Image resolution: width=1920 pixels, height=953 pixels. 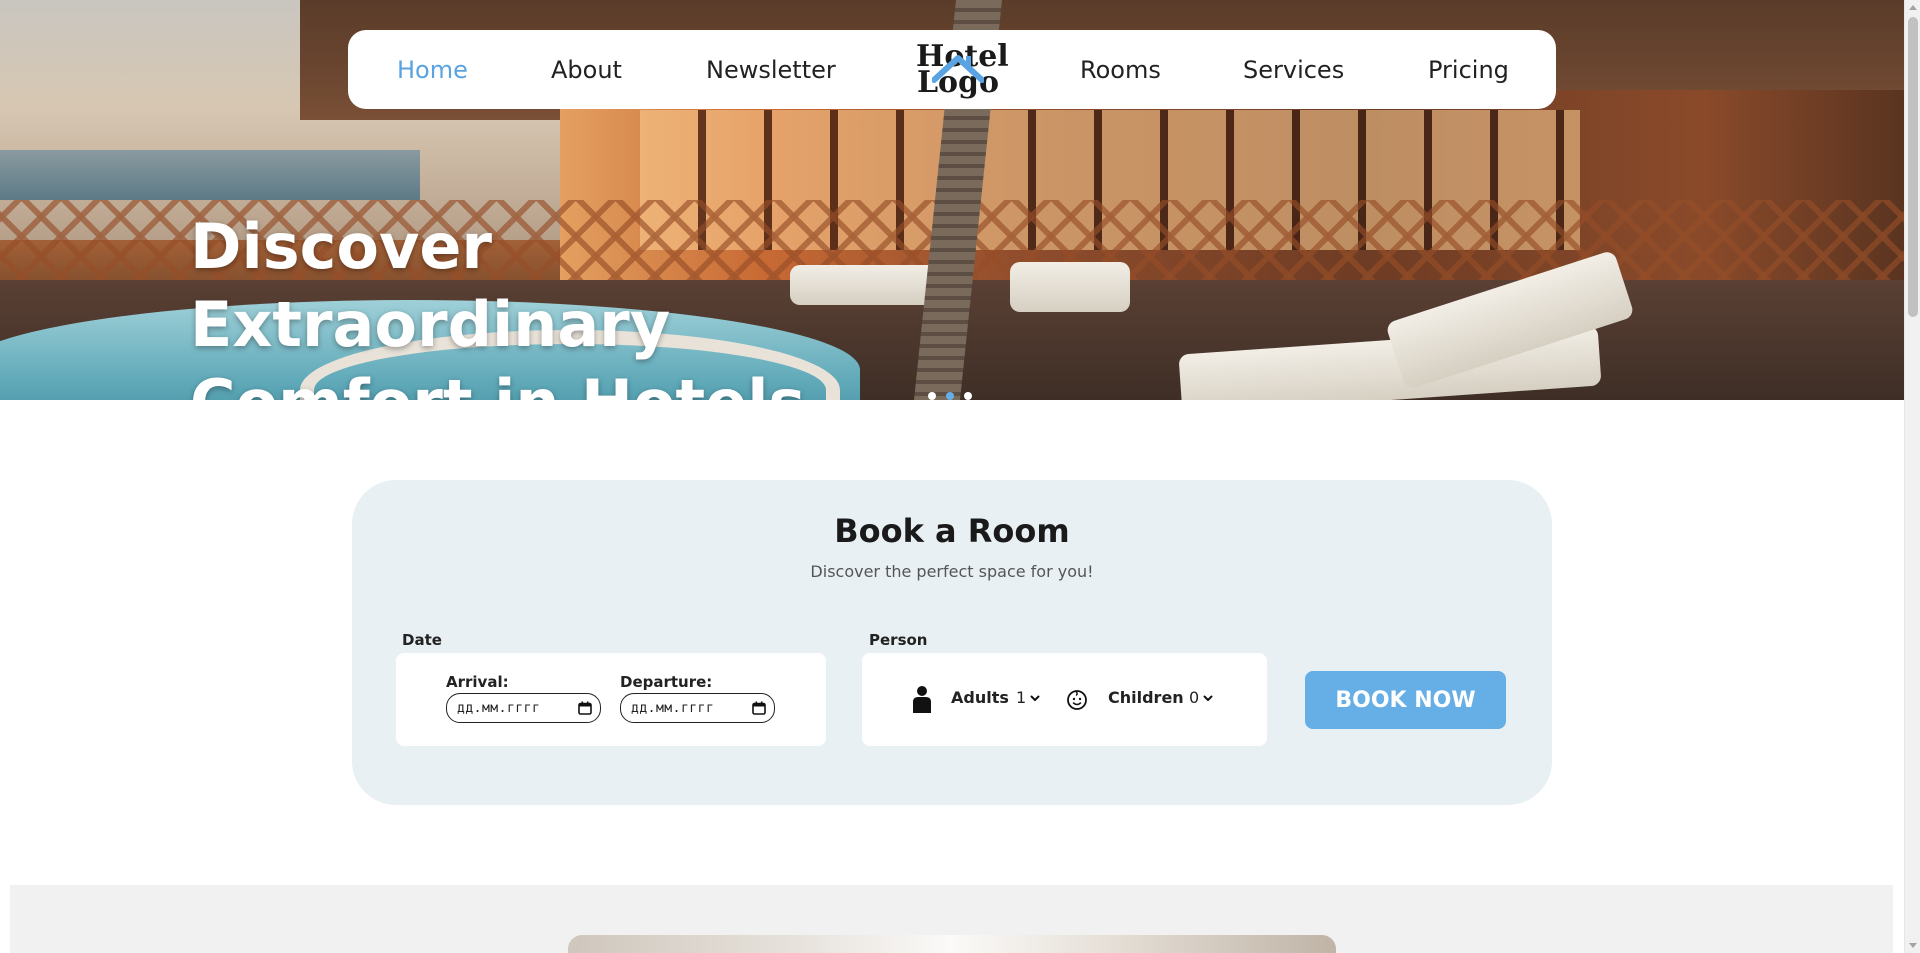 I want to click on children-value: 0, so click(x=1194, y=697).